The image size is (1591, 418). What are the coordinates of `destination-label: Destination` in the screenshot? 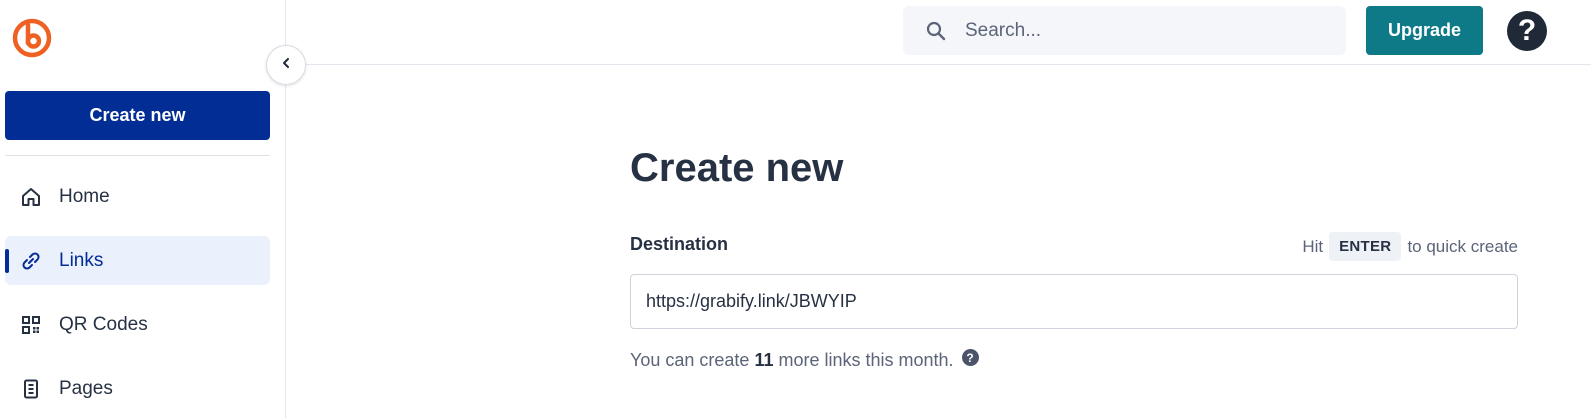 It's located at (679, 244).